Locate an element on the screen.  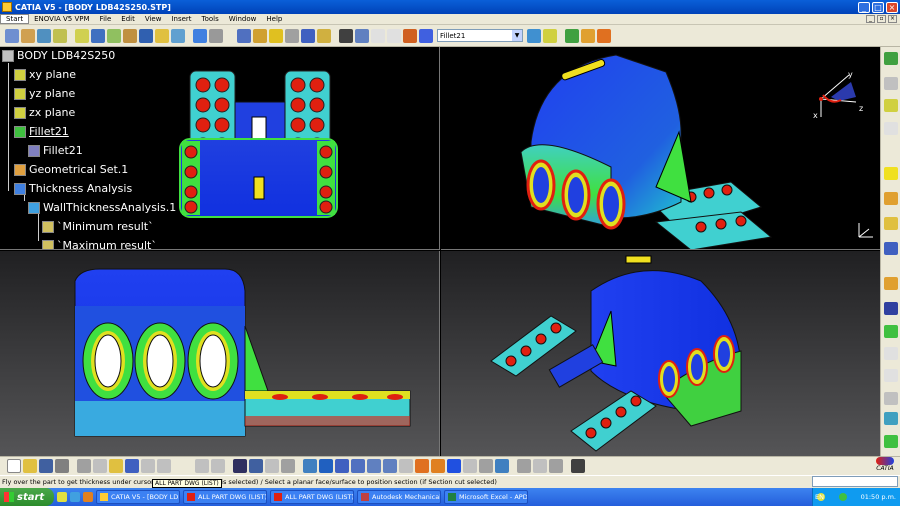
menu-start: Start is located at coordinates (15, 19).